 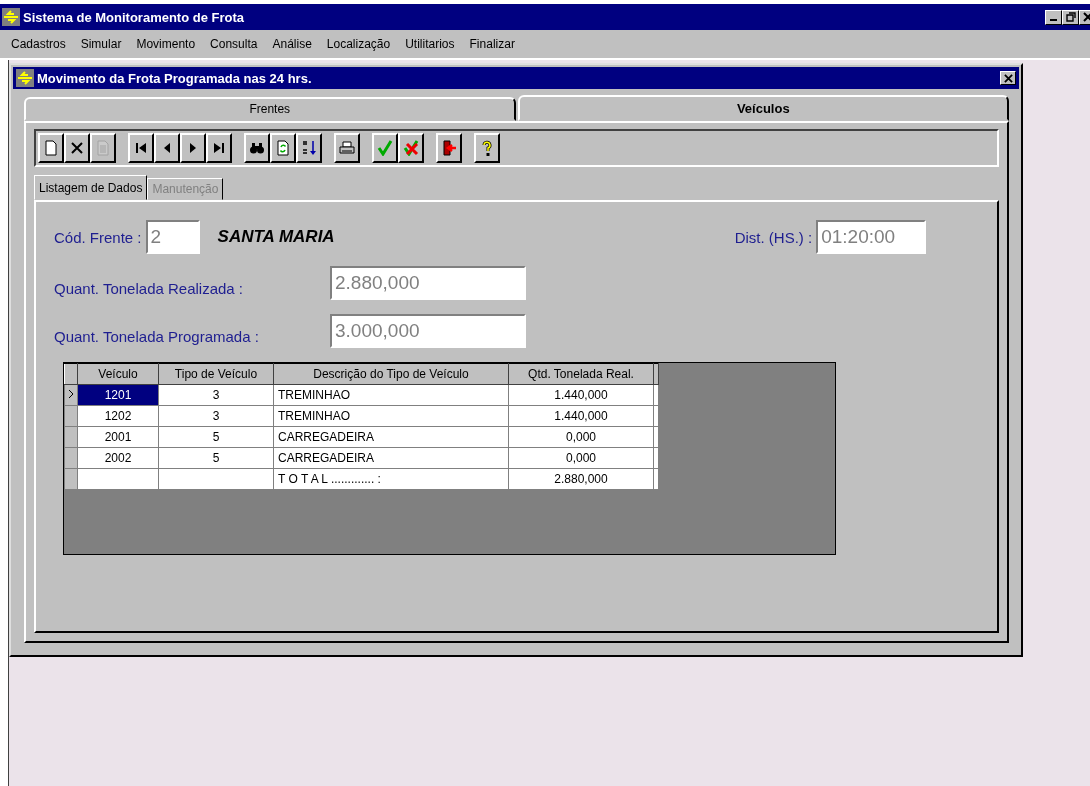 What do you see at coordinates (292, 44) in the screenshot?
I see `menu-item: Análise` at bounding box center [292, 44].